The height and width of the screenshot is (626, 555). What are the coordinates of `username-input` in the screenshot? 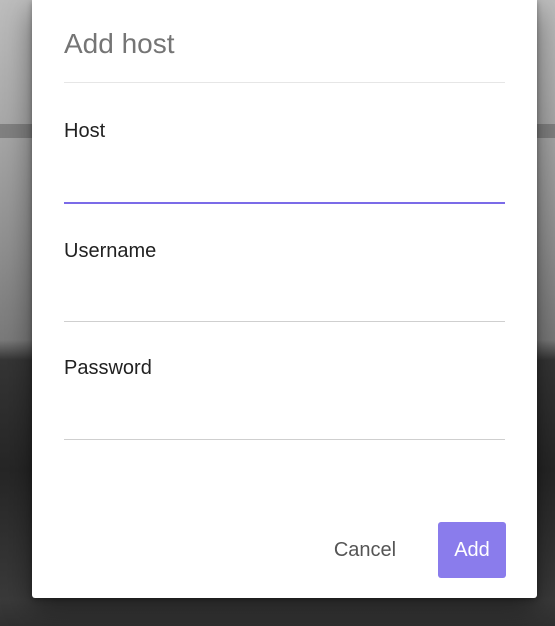 It's located at (284, 299).